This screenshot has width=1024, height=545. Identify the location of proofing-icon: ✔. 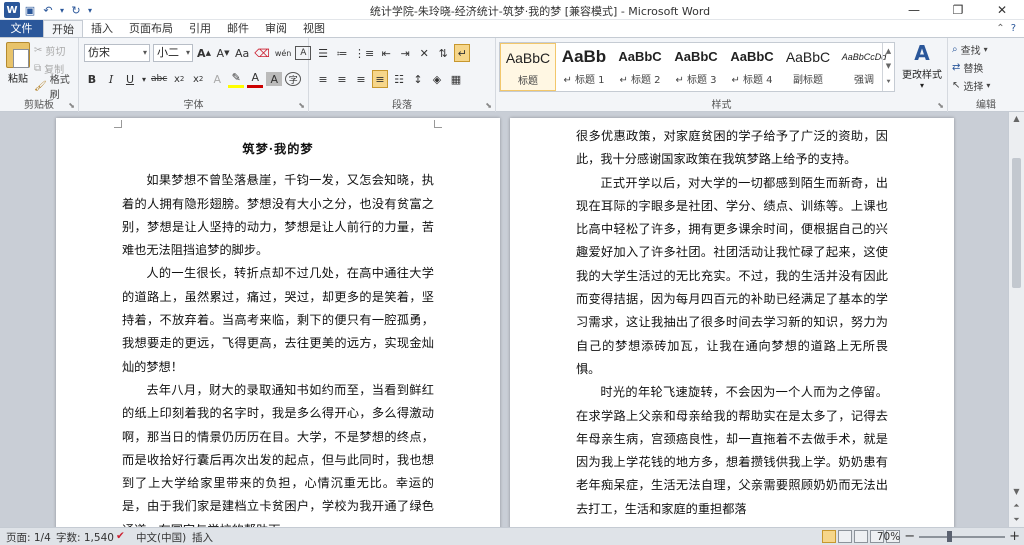
(120, 536).